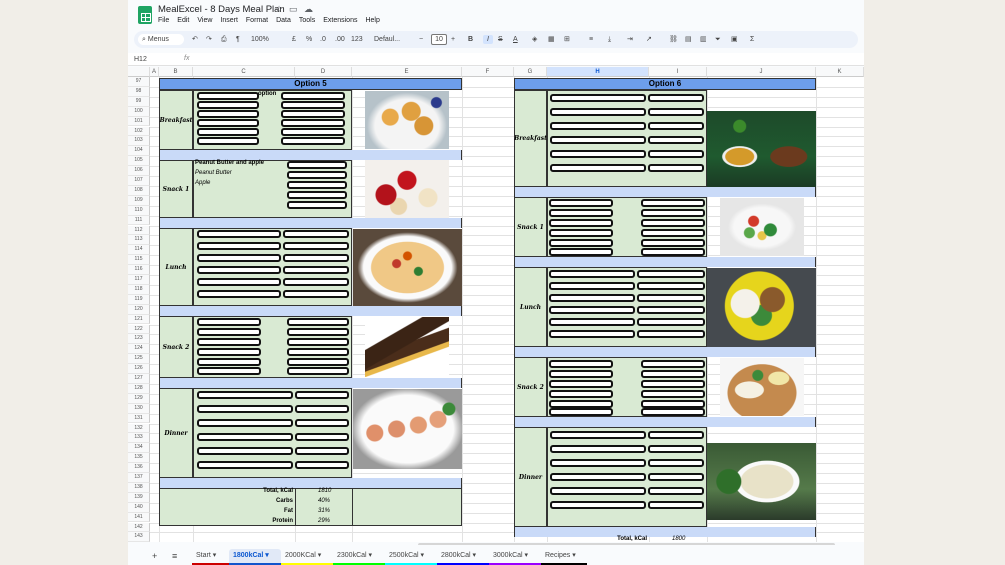  I want to click on sheets-logo-icon, so click(145, 15).